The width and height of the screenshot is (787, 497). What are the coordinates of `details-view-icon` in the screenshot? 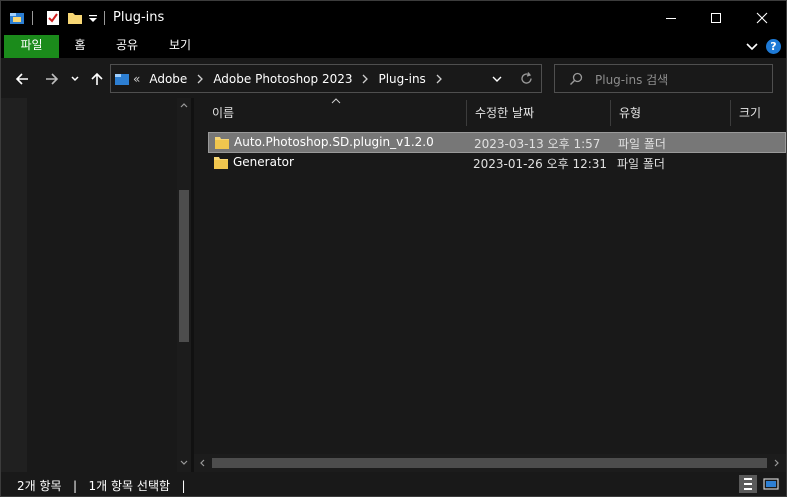 It's located at (748, 484).